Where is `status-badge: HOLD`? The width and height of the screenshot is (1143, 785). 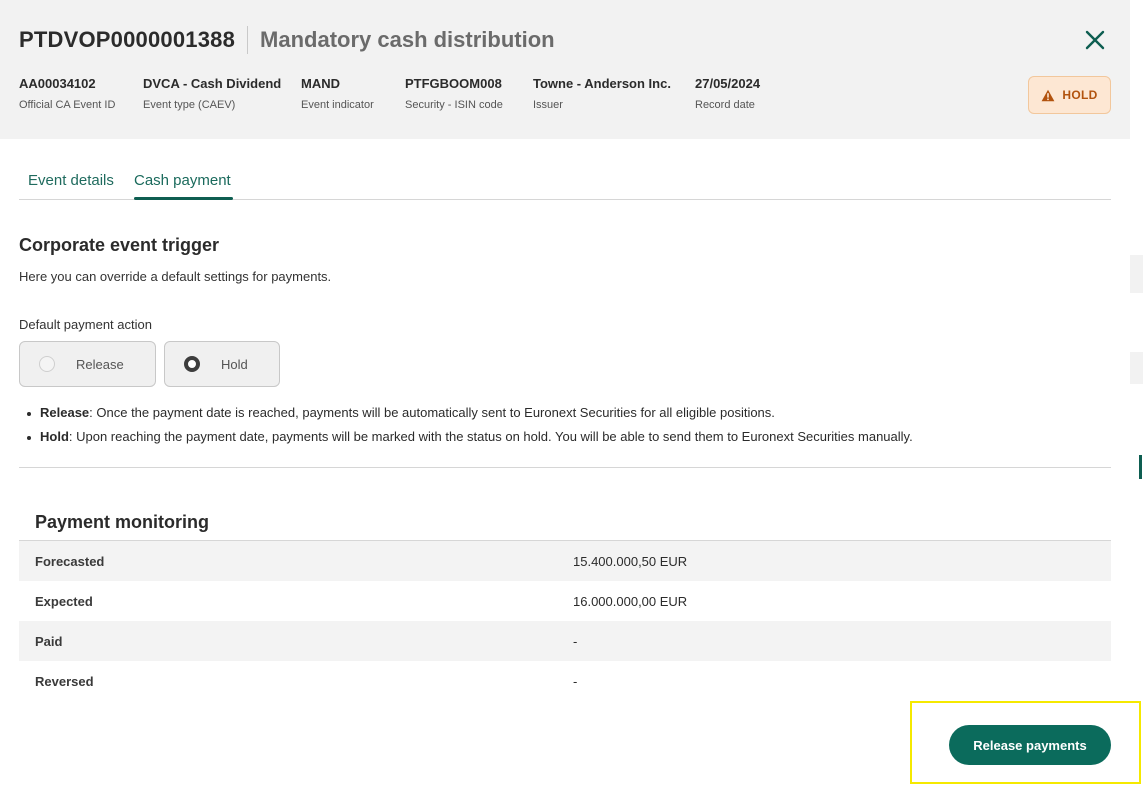
status-badge: HOLD is located at coordinates (1069, 95).